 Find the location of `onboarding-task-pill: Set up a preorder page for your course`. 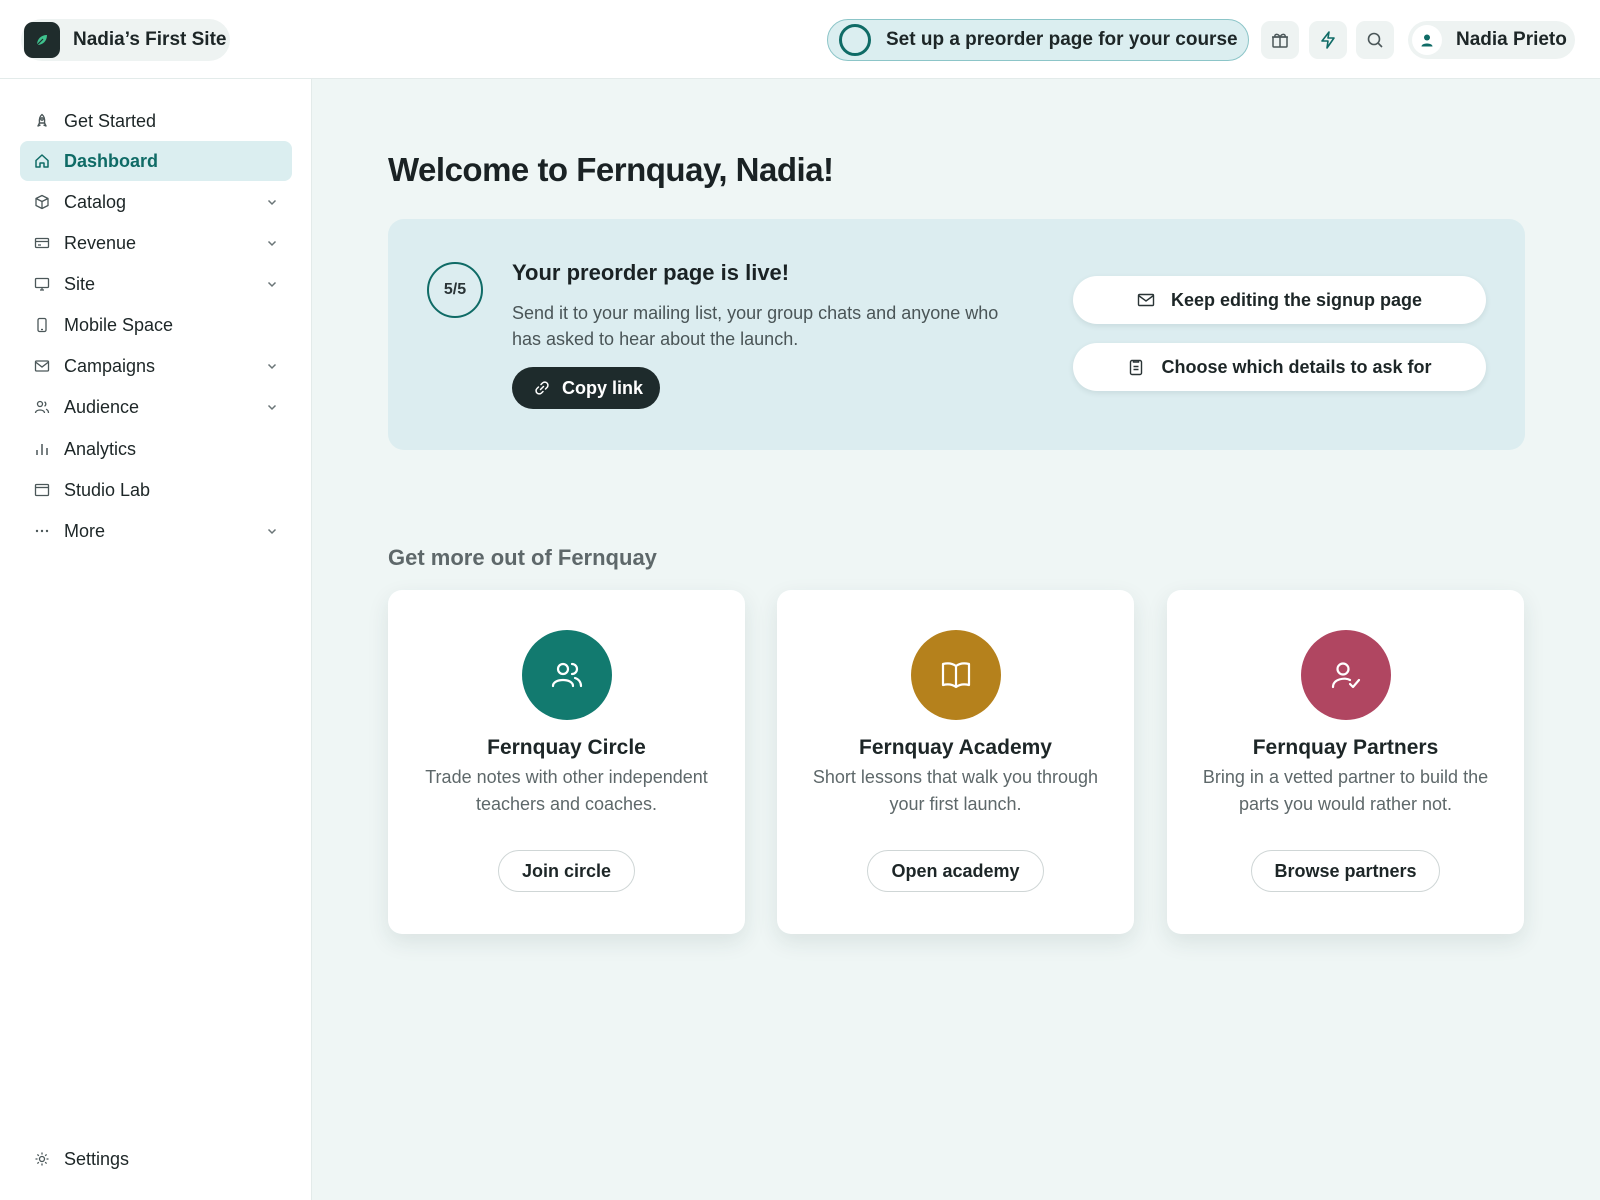

onboarding-task-pill: Set up a preorder page for your course is located at coordinates (1038, 40).